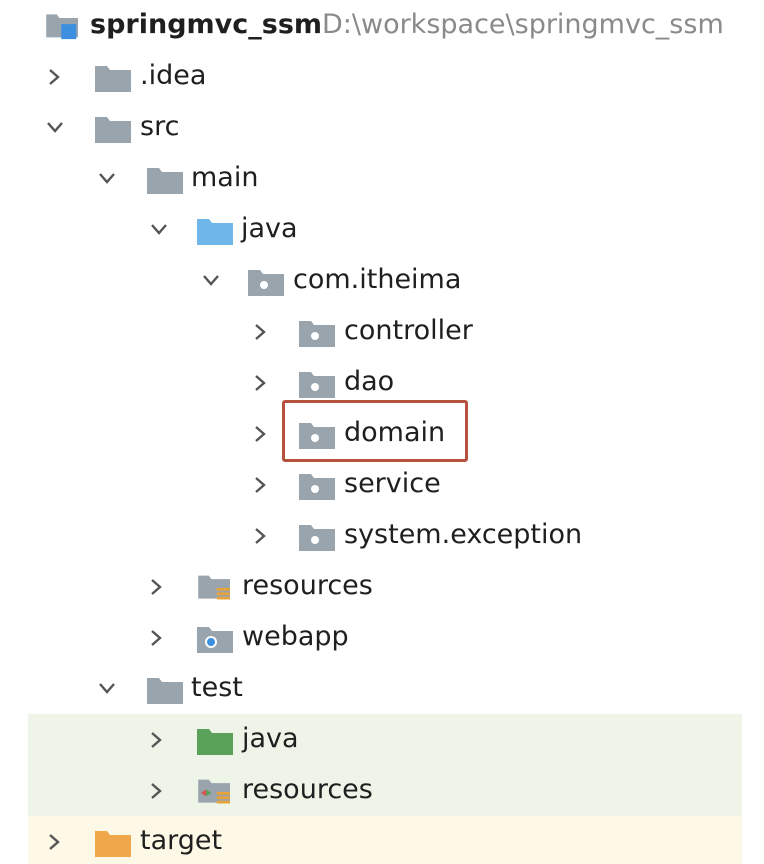 The height and width of the screenshot is (864, 764). I want to click on tree-label: system.exception, so click(463, 534).